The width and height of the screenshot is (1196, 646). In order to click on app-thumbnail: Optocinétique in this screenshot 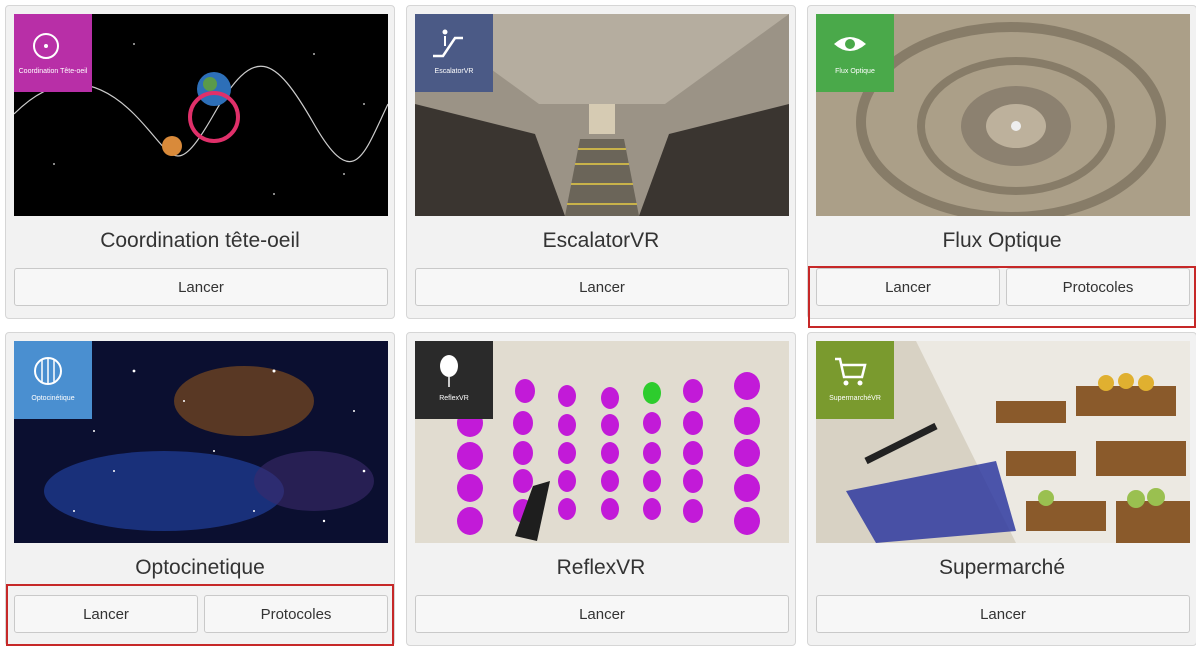, I will do `click(201, 442)`.